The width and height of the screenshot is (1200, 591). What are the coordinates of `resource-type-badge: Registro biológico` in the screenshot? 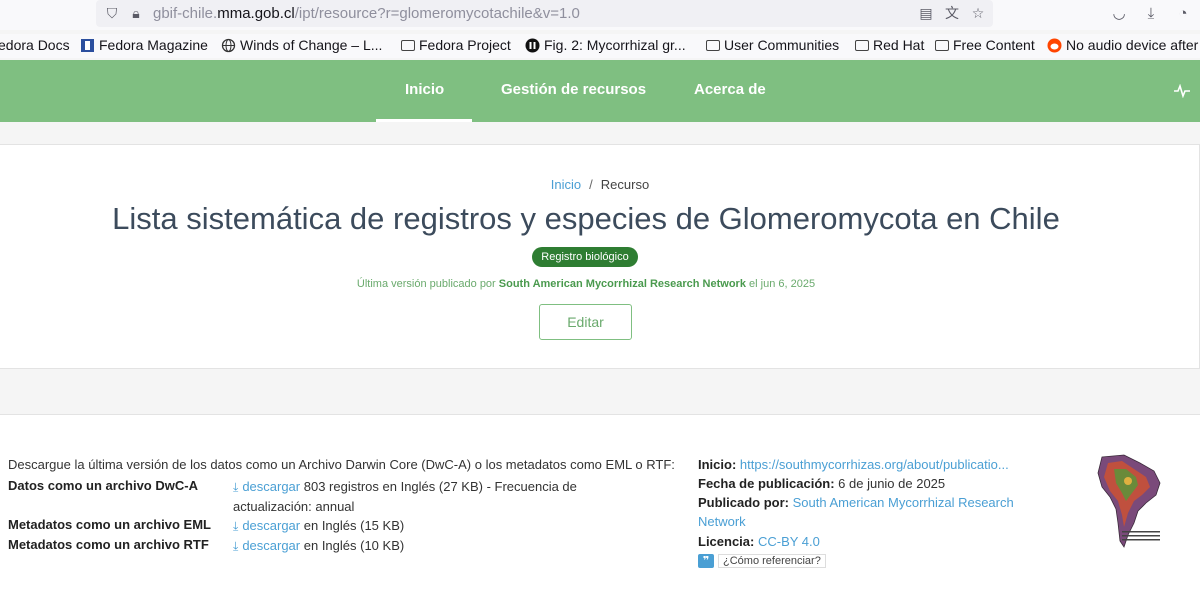 It's located at (585, 257).